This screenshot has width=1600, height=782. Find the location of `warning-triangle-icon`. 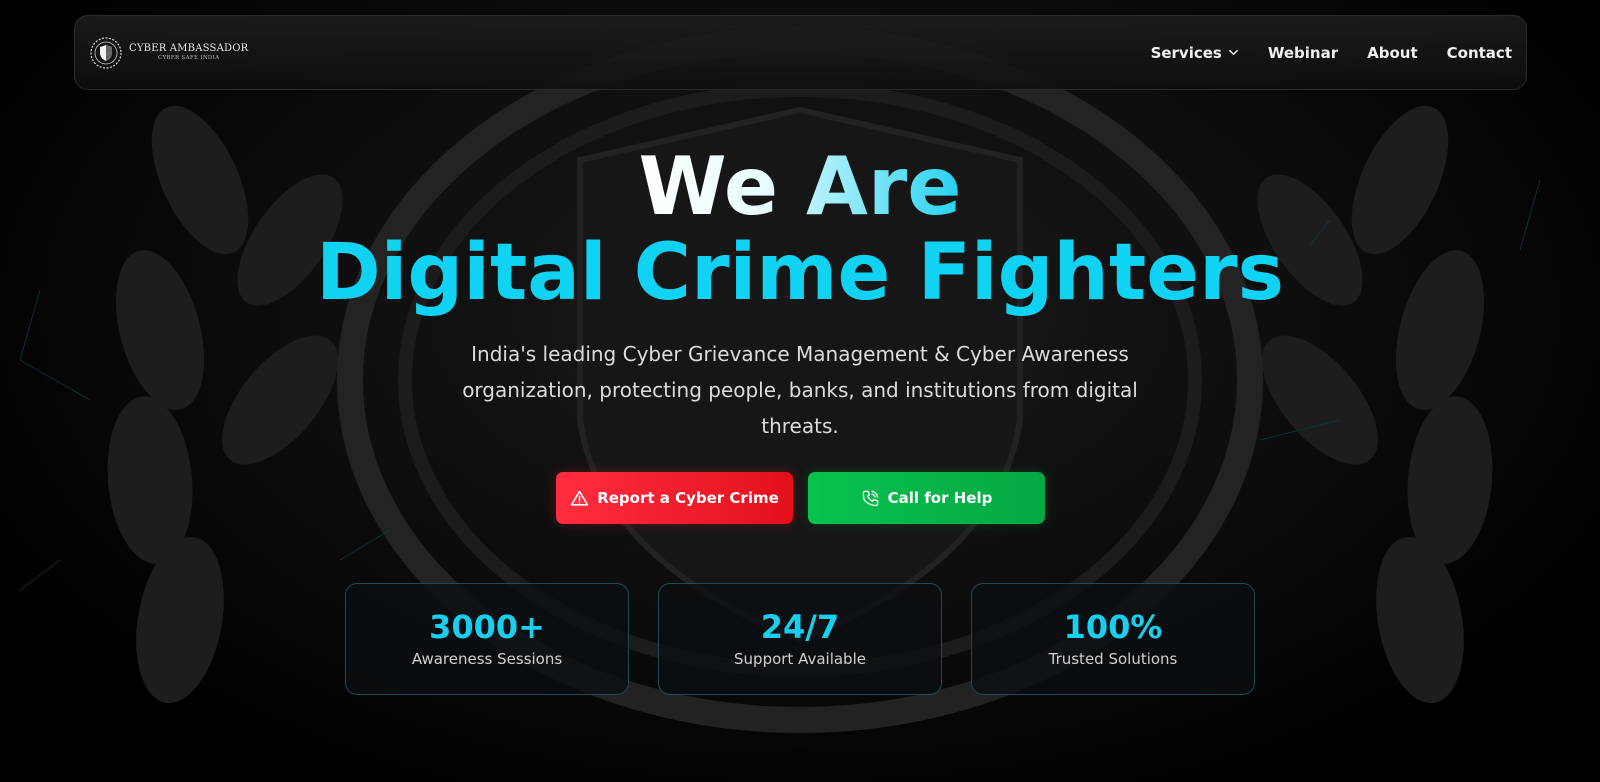

warning-triangle-icon is located at coordinates (579, 498).